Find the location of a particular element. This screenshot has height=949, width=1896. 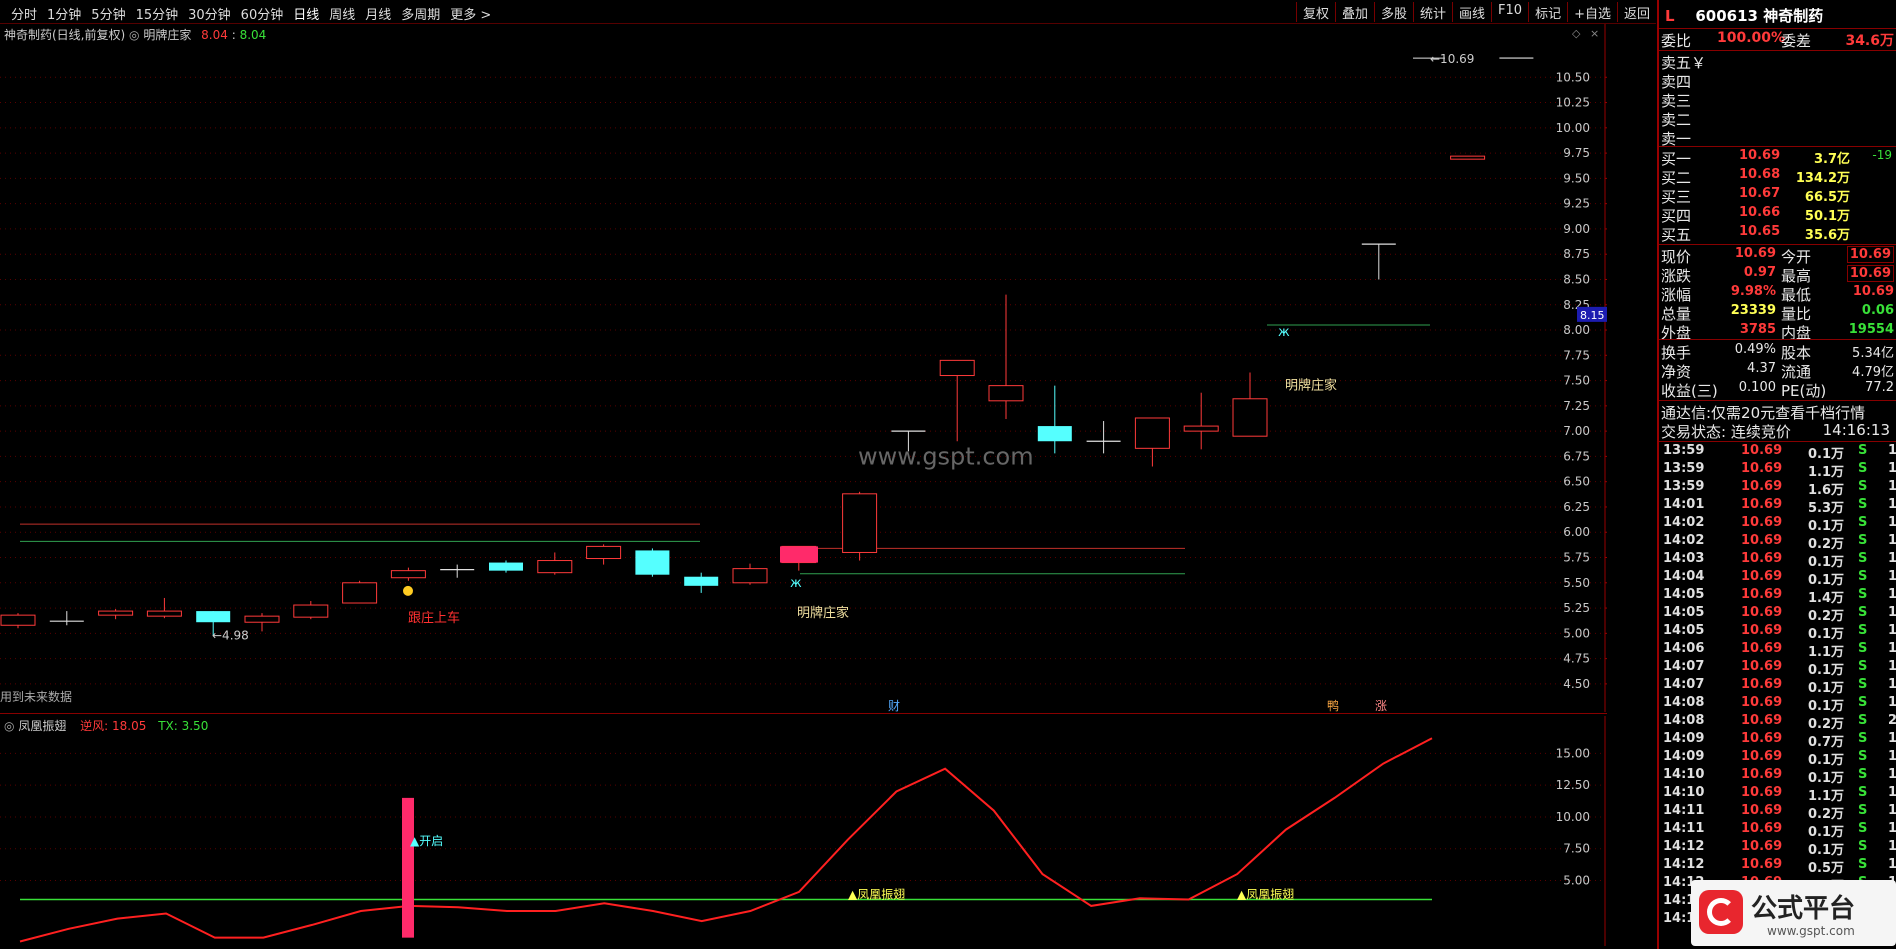

period-tab: 5分钟 is located at coordinates (108, 13).